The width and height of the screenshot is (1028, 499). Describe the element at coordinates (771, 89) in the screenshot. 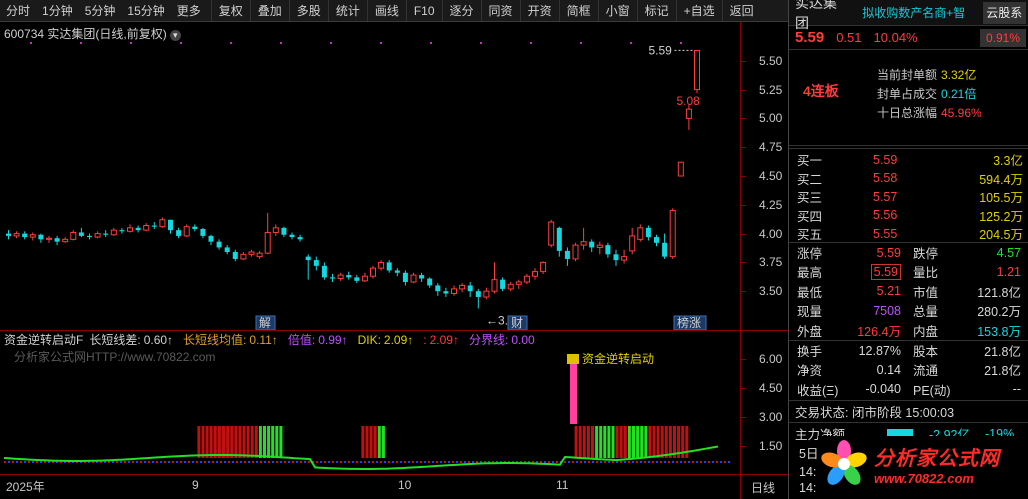

I see `price-tick-1: 5.25` at that location.